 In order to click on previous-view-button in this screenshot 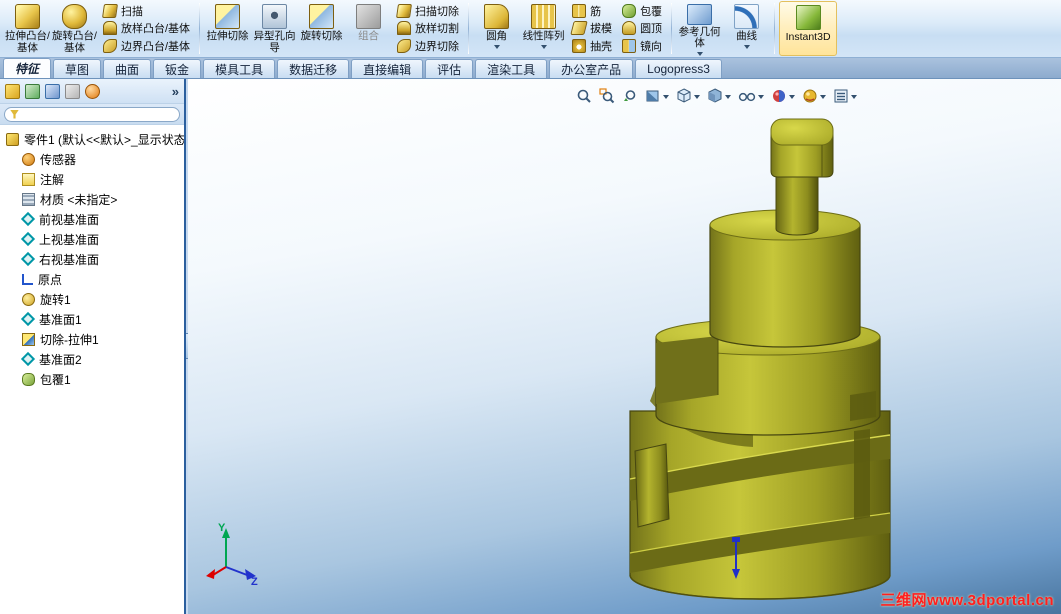, I will do `click(630, 96)`.